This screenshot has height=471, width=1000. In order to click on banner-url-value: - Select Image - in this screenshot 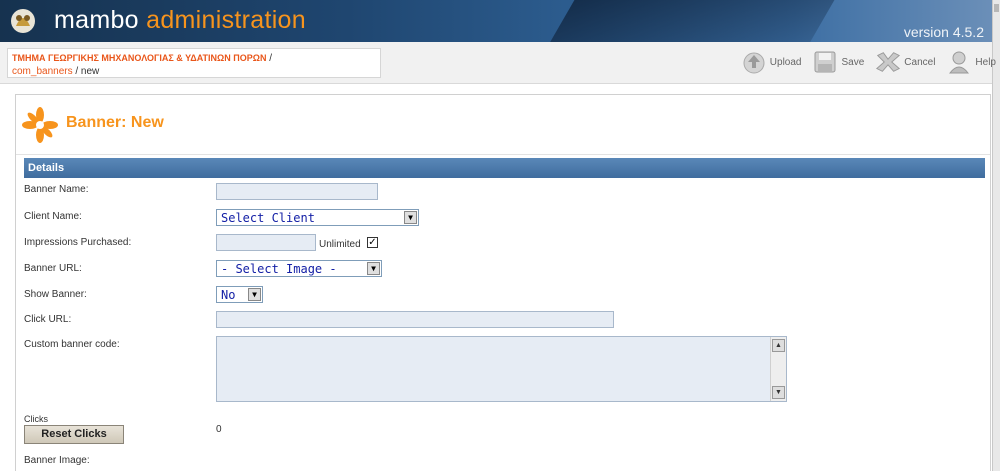, I will do `click(279, 269)`.